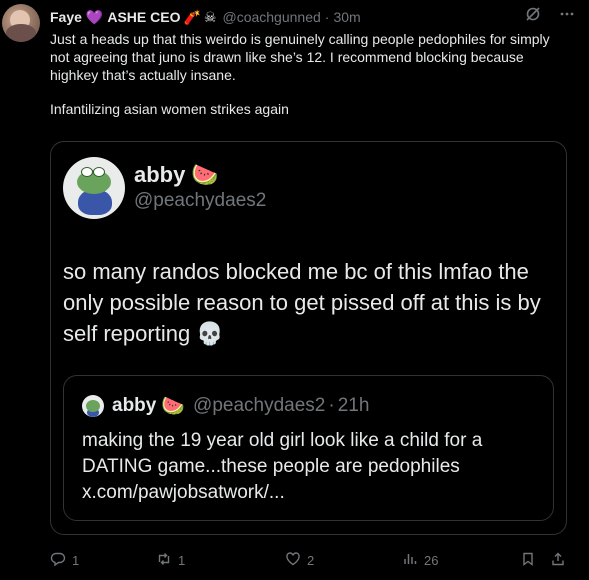 The height and width of the screenshot is (580, 589). I want to click on avatar-shoulders, so click(21, 33).